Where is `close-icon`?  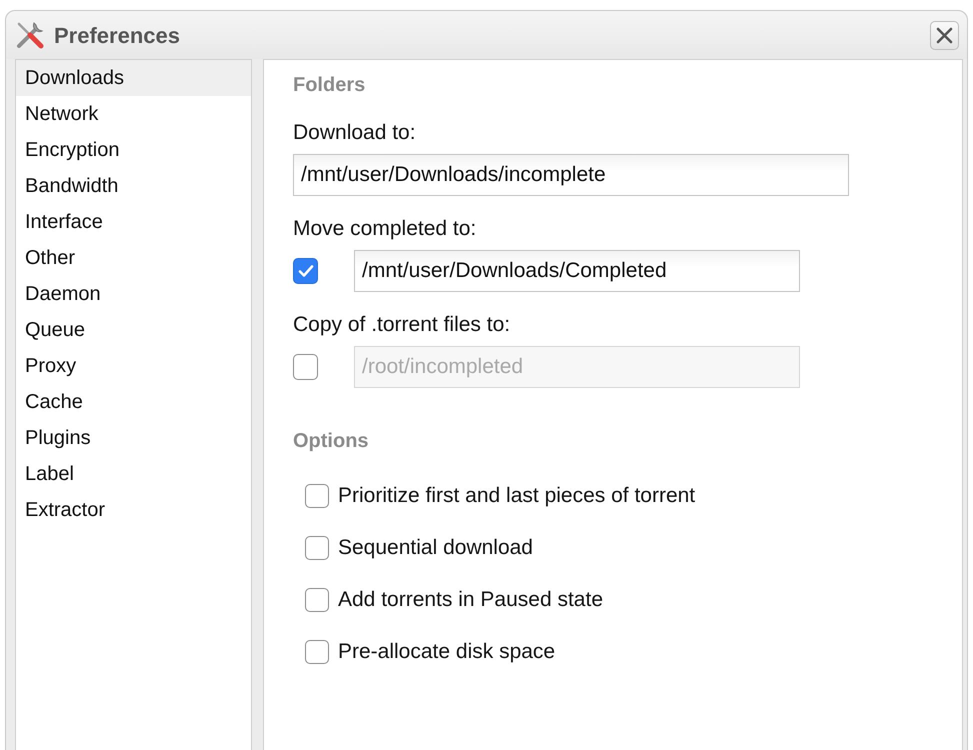 close-icon is located at coordinates (944, 35).